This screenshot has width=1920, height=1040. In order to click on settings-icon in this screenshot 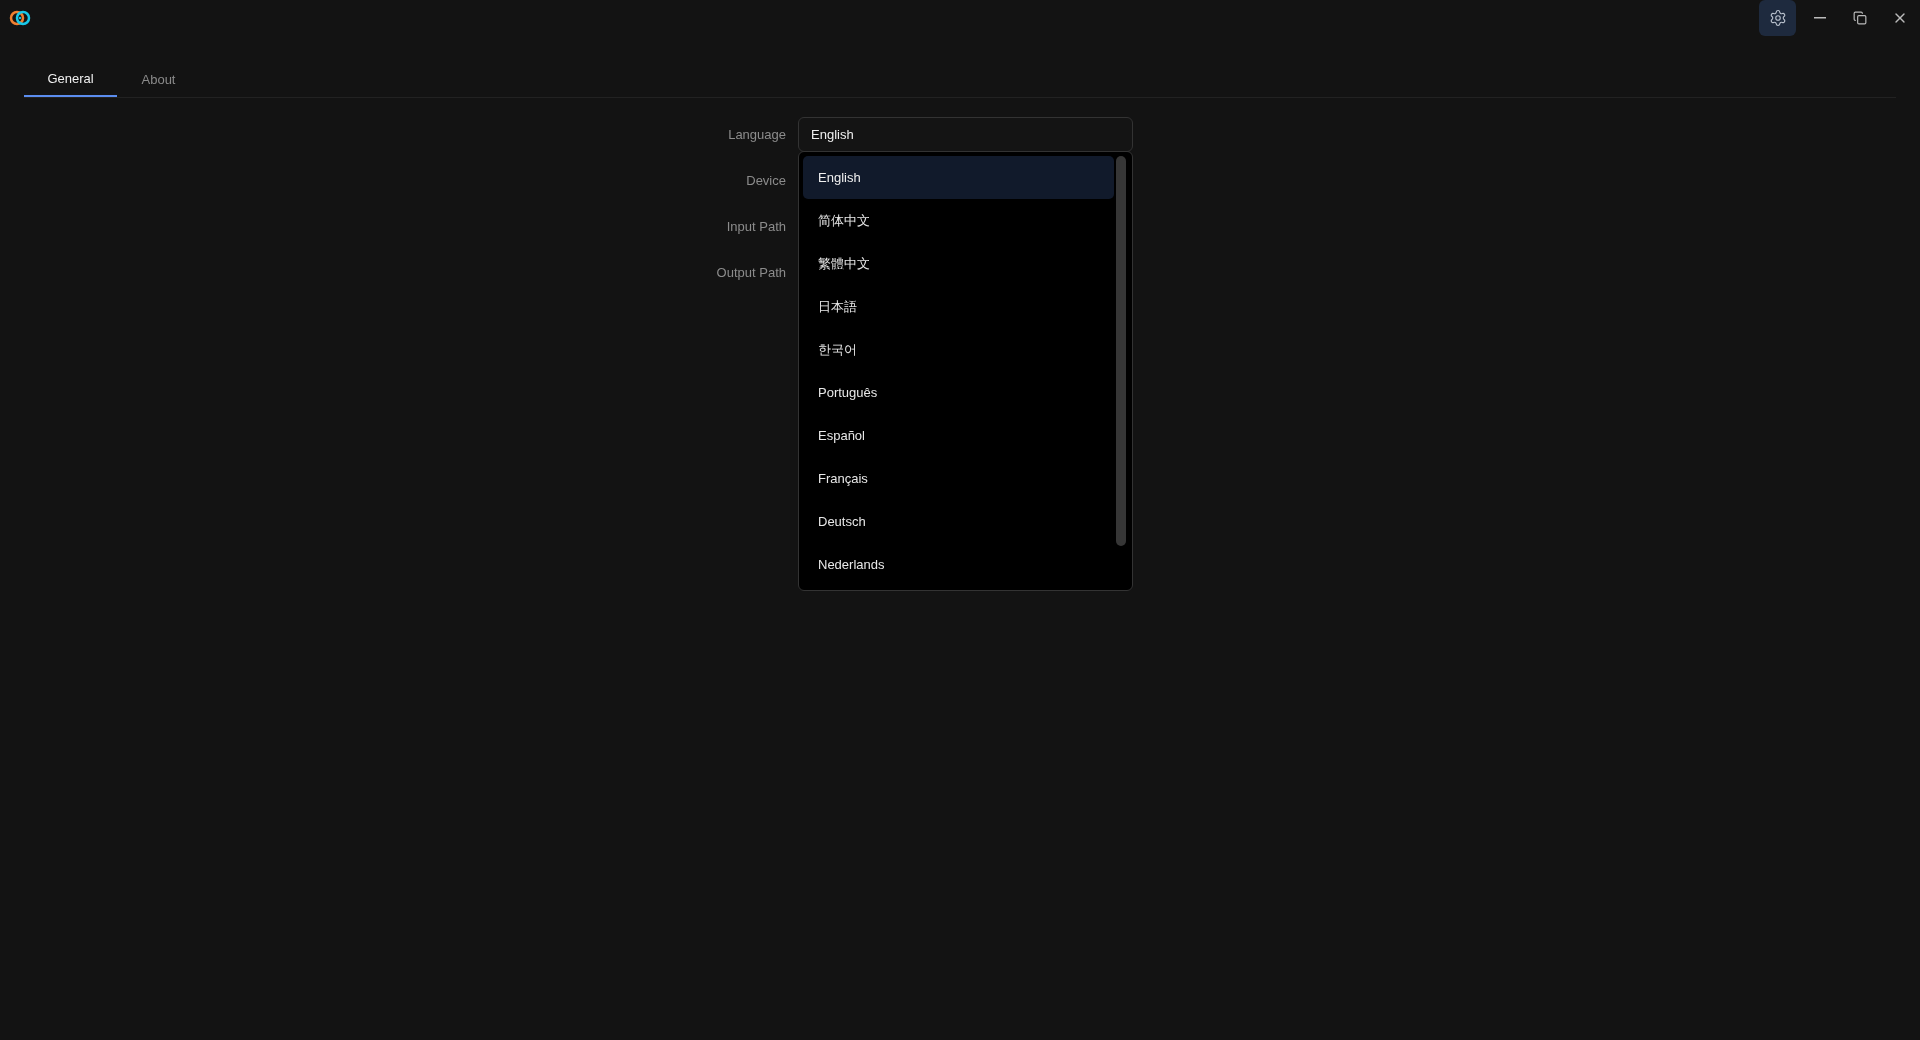, I will do `click(1777, 18)`.